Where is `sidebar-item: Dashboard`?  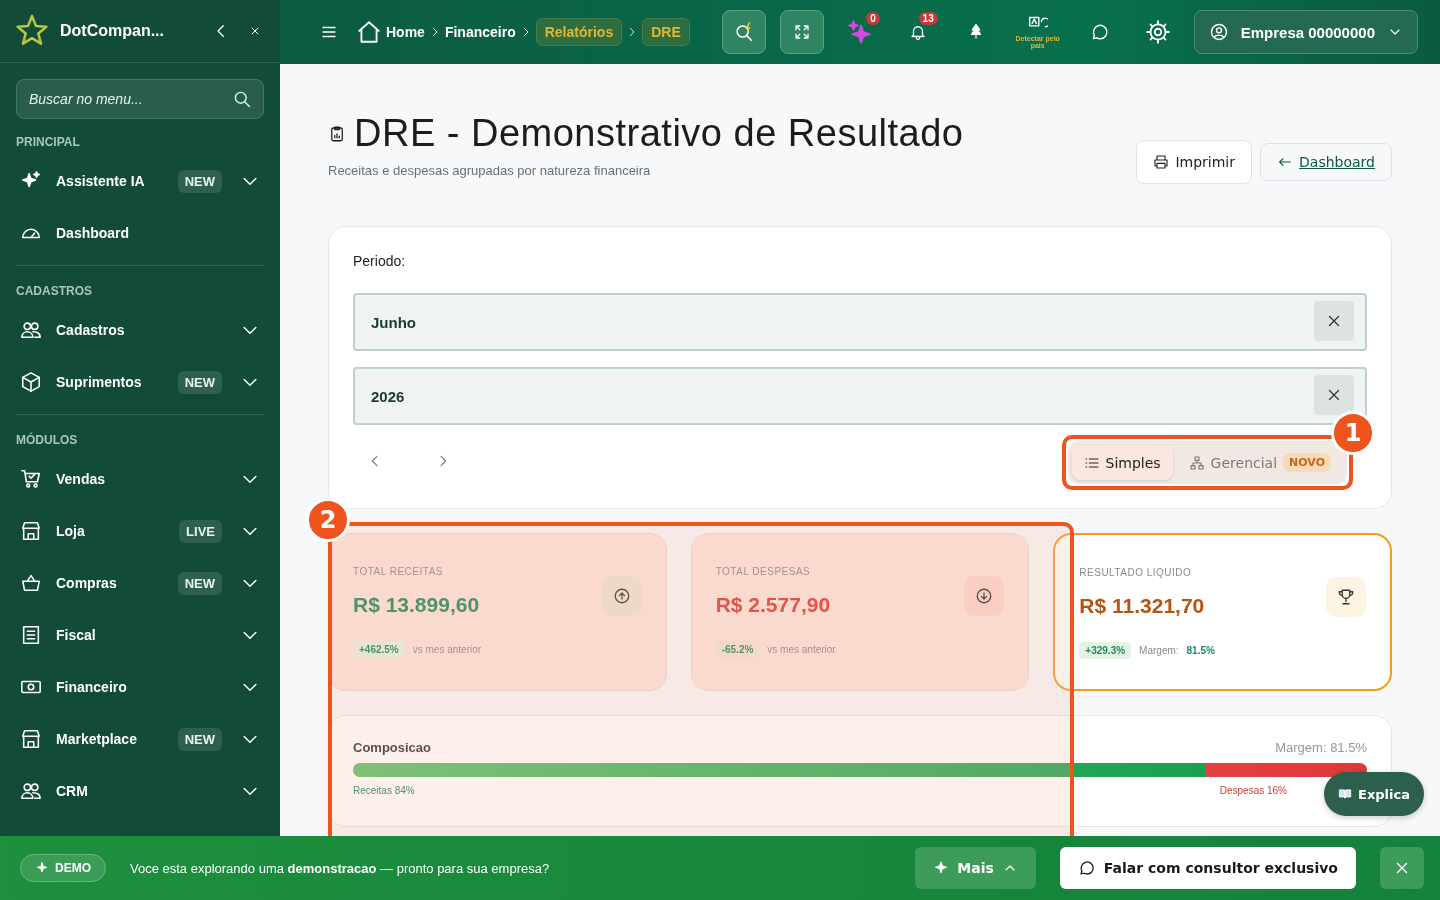
sidebar-item: Dashboard is located at coordinates (140, 233).